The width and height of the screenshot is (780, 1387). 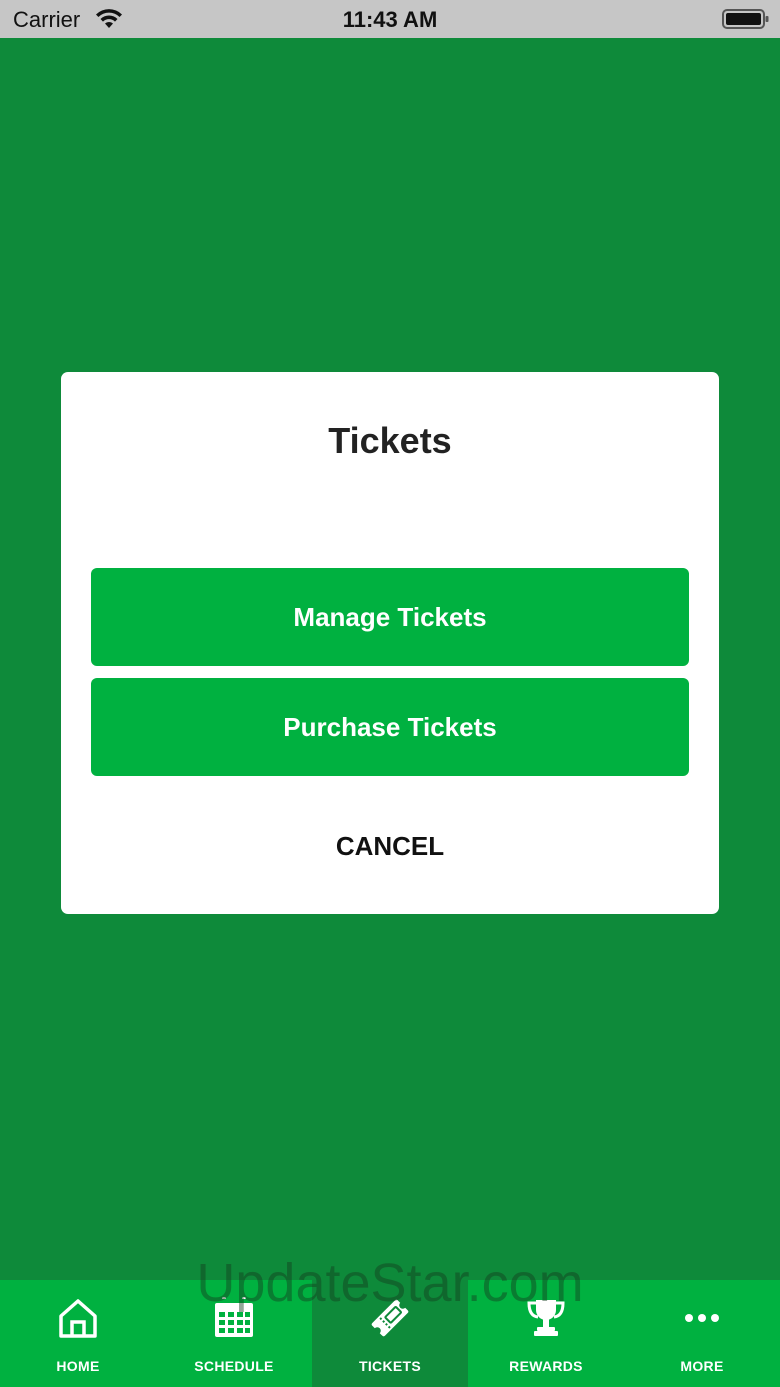 What do you see at coordinates (390, 617) in the screenshot?
I see `manage-tickets-button: Manage Tickets` at bounding box center [390, 617].